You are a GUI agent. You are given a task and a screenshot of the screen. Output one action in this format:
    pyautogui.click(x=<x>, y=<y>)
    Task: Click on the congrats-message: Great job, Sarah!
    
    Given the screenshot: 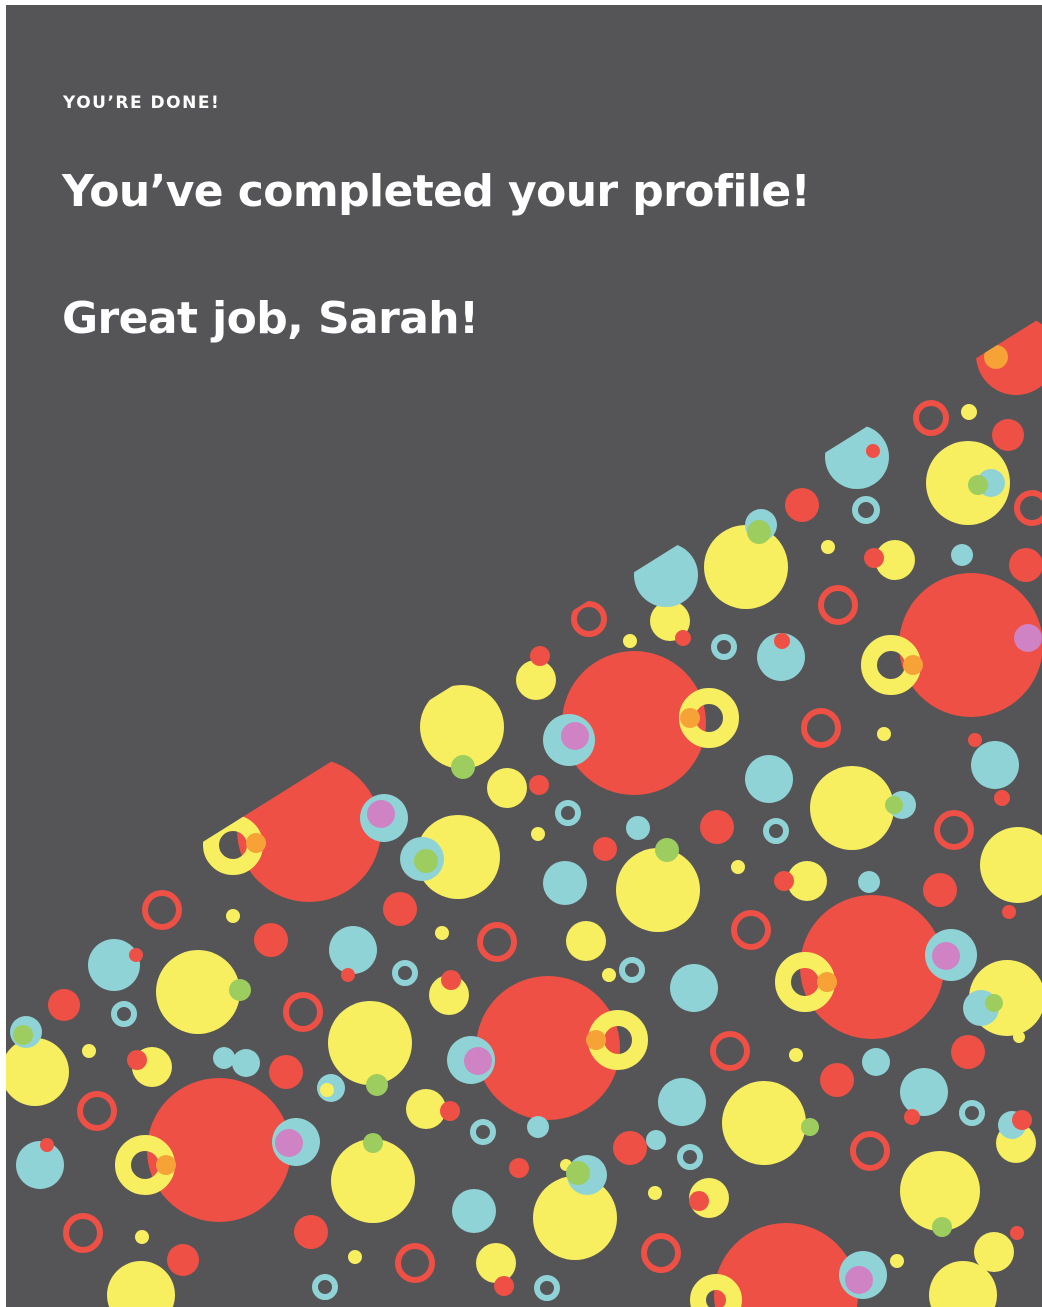 What is the action you would take?
    pyautogui.click(x=270, y=318)
    